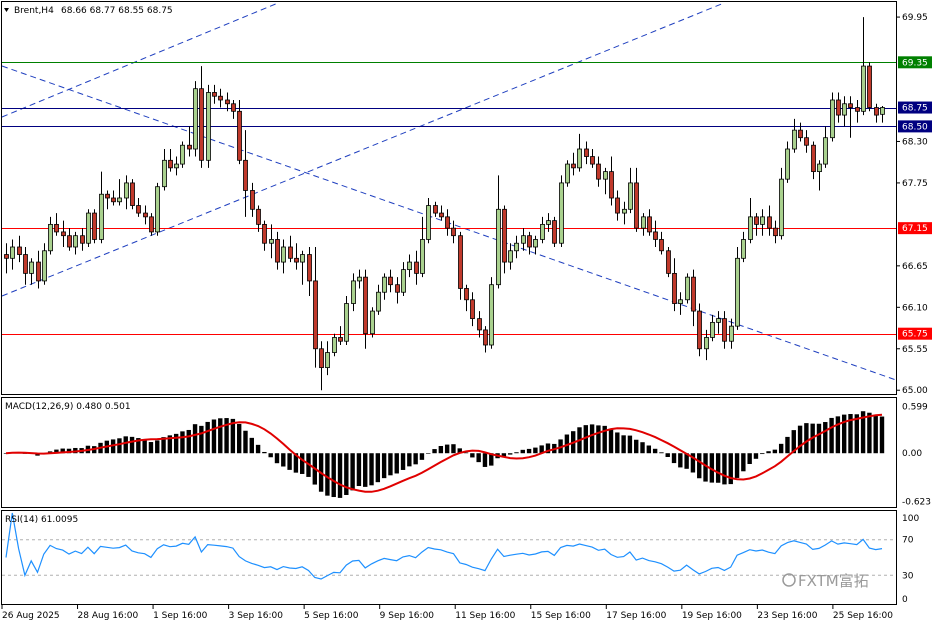 This screenshot has width=936, height=624. What do you see at coordinates (787, 616) in the screenshot?
I see `time-tick-label: 23 Sep 16:00` at bounding box center [787, 616].